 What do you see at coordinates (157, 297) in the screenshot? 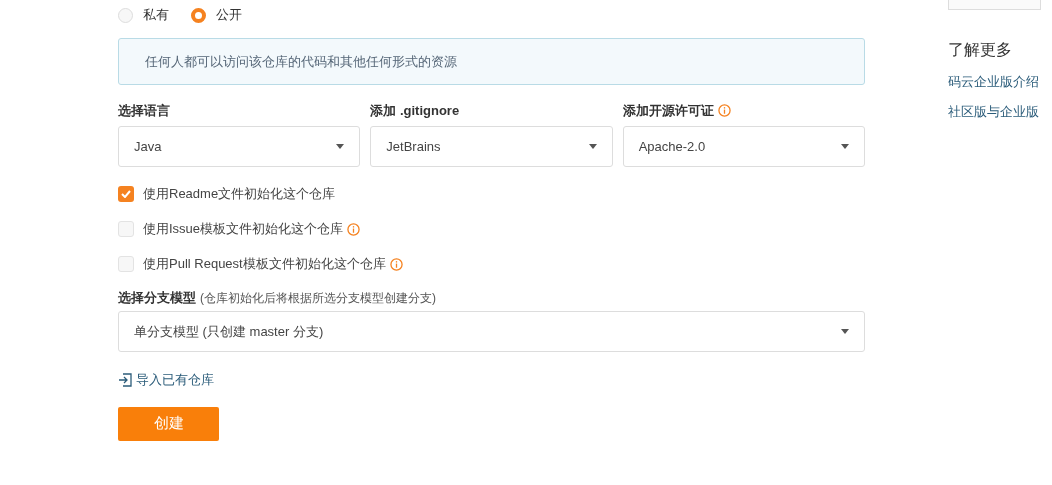
I see `field-label: 选择分支模型` at bounding box center [157, 297].